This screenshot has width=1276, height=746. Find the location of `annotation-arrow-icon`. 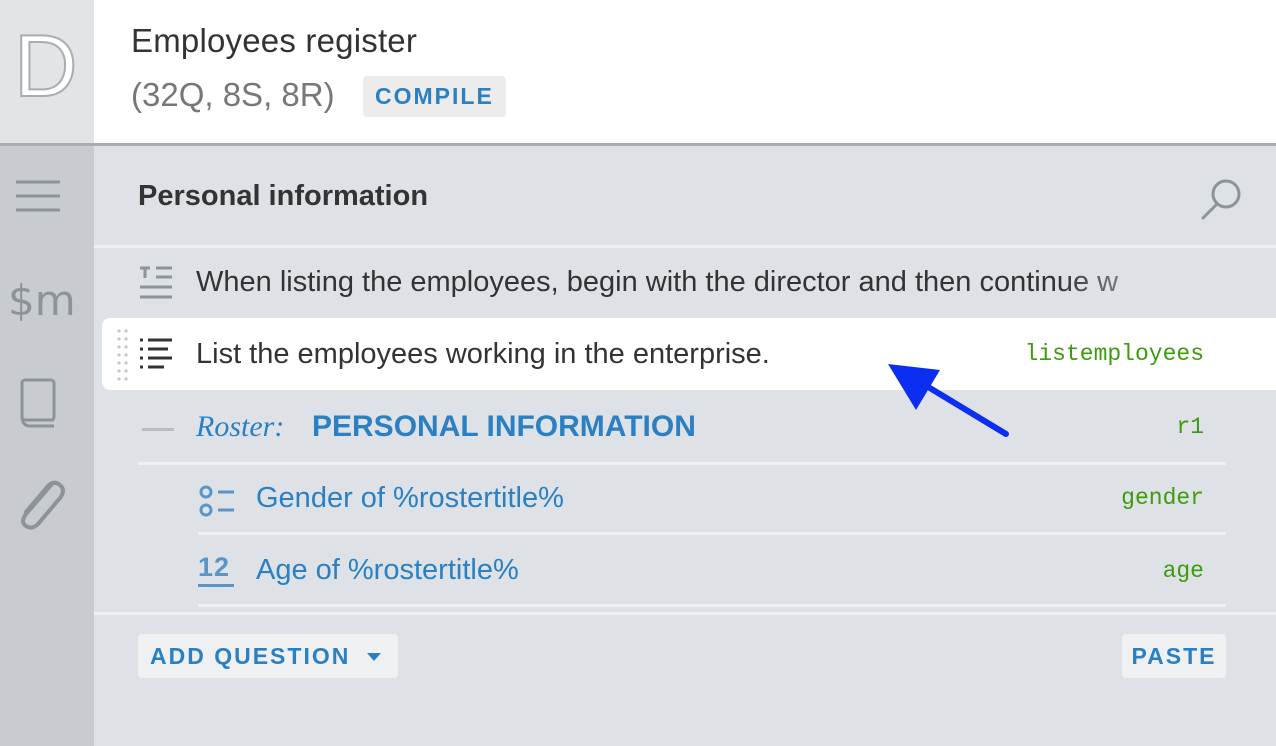

annotation-arrow-icon is located at coordinates (948, 400).